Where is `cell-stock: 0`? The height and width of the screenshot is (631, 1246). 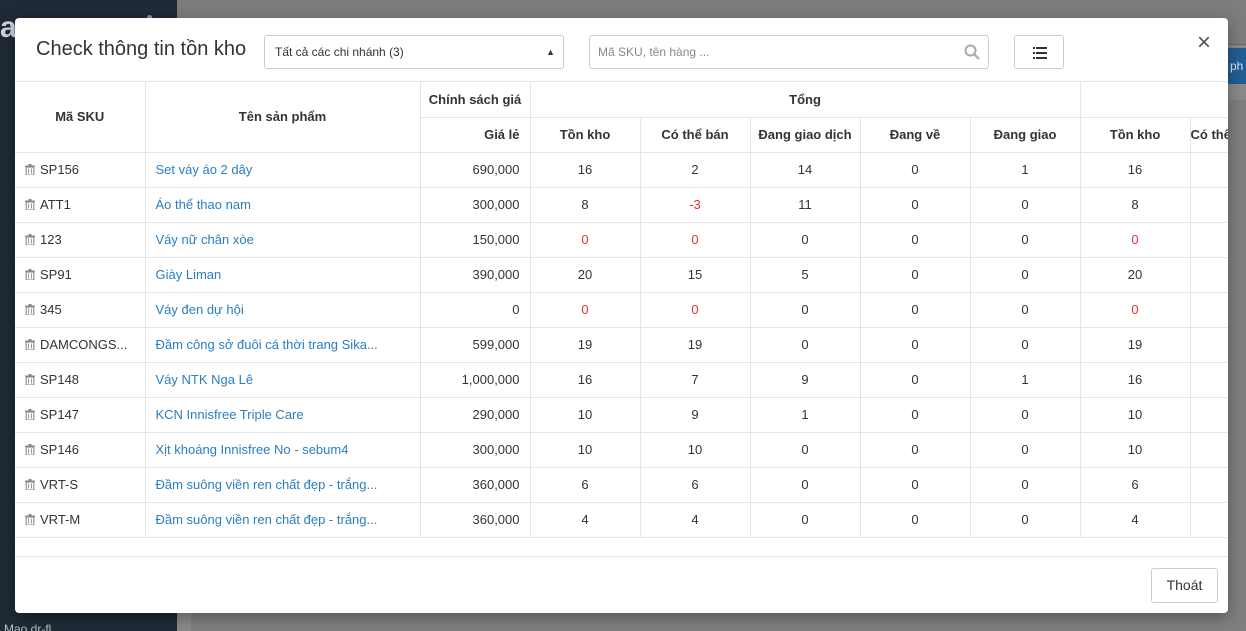 cell-stock: 0 is located at coordinates (585, 309).